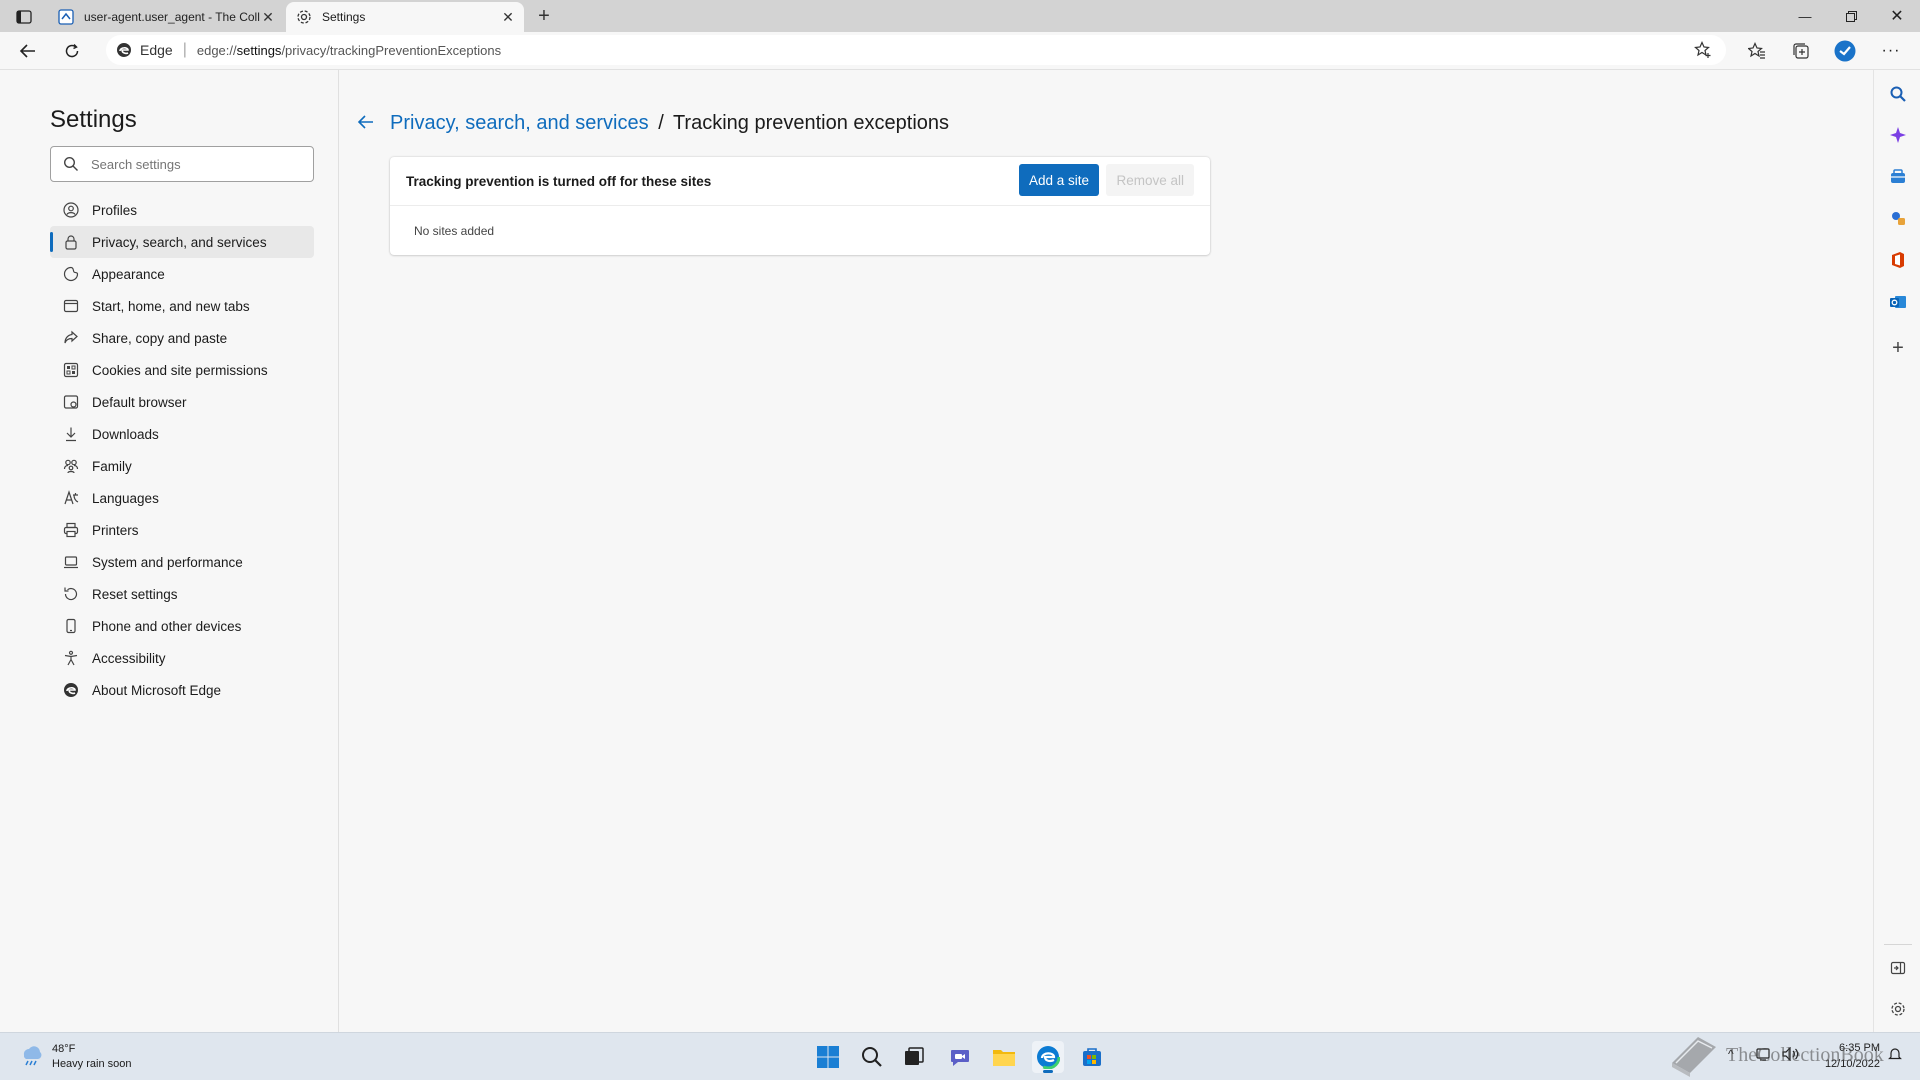 The image size is (1920, 1080). What do you see at coordinates (1150, 180) in the screenshot?
I see `remove-all-button: Remove all` at bounding box center [1150, 180].